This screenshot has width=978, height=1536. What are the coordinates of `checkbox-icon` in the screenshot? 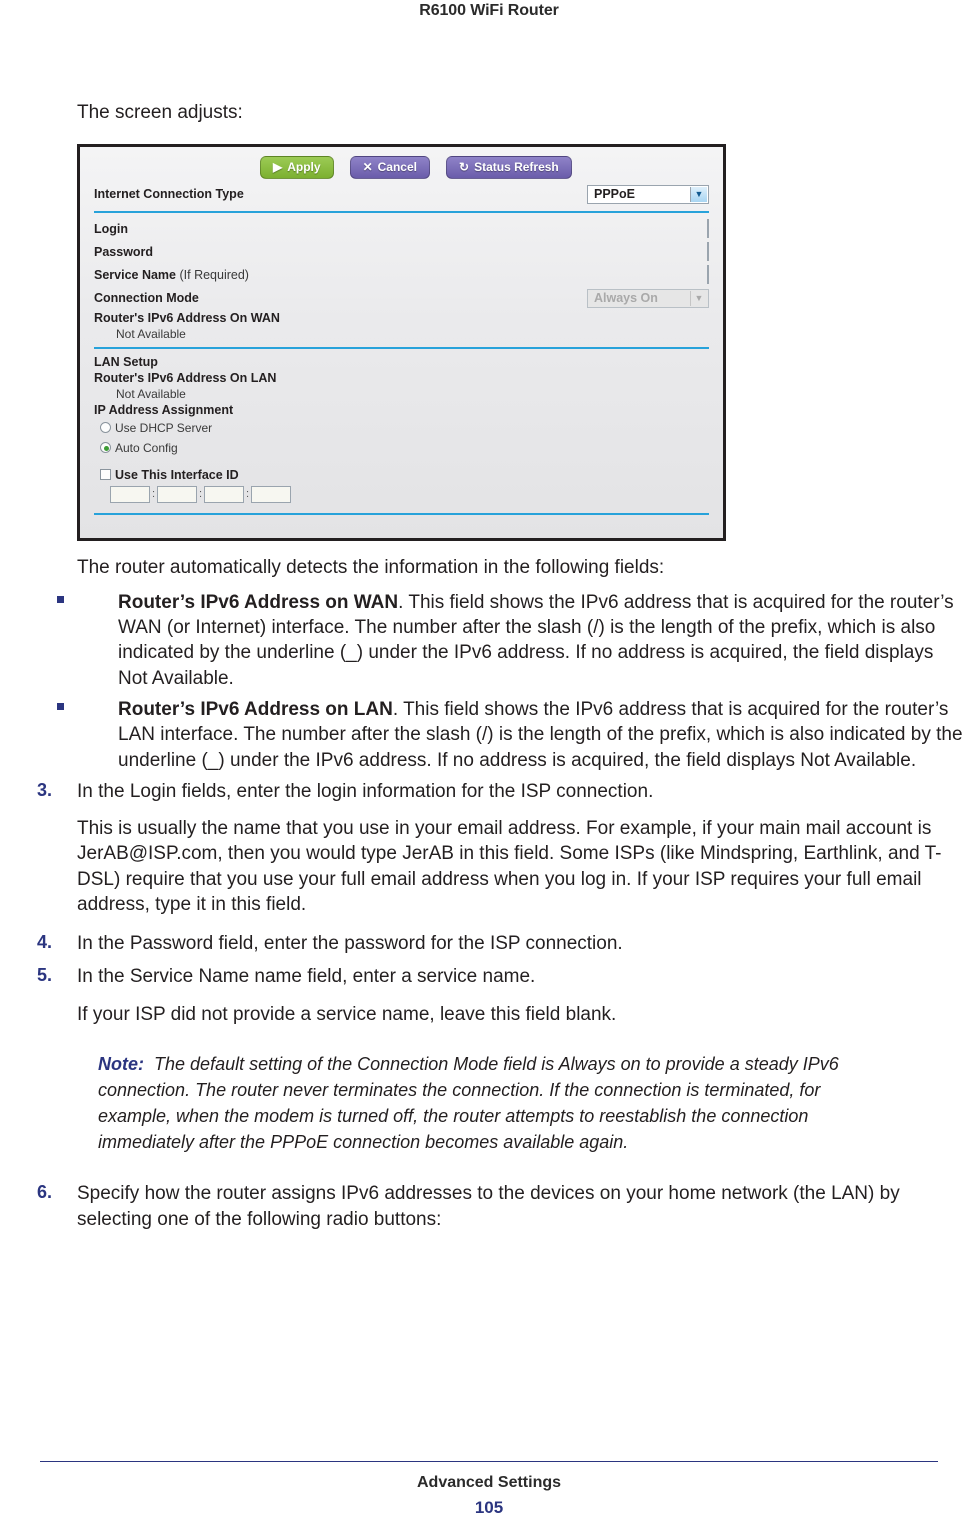 It's located at (105, 475).